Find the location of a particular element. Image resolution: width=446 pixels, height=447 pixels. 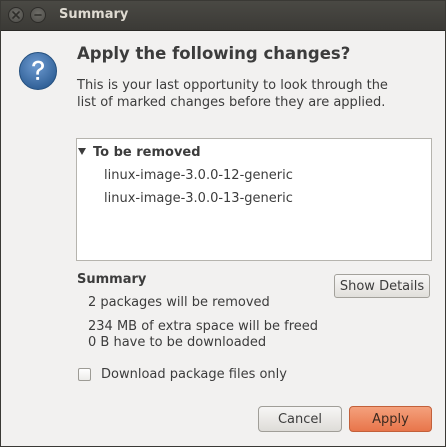

show-details-button: Show Details is located at coordinates (382, 286).